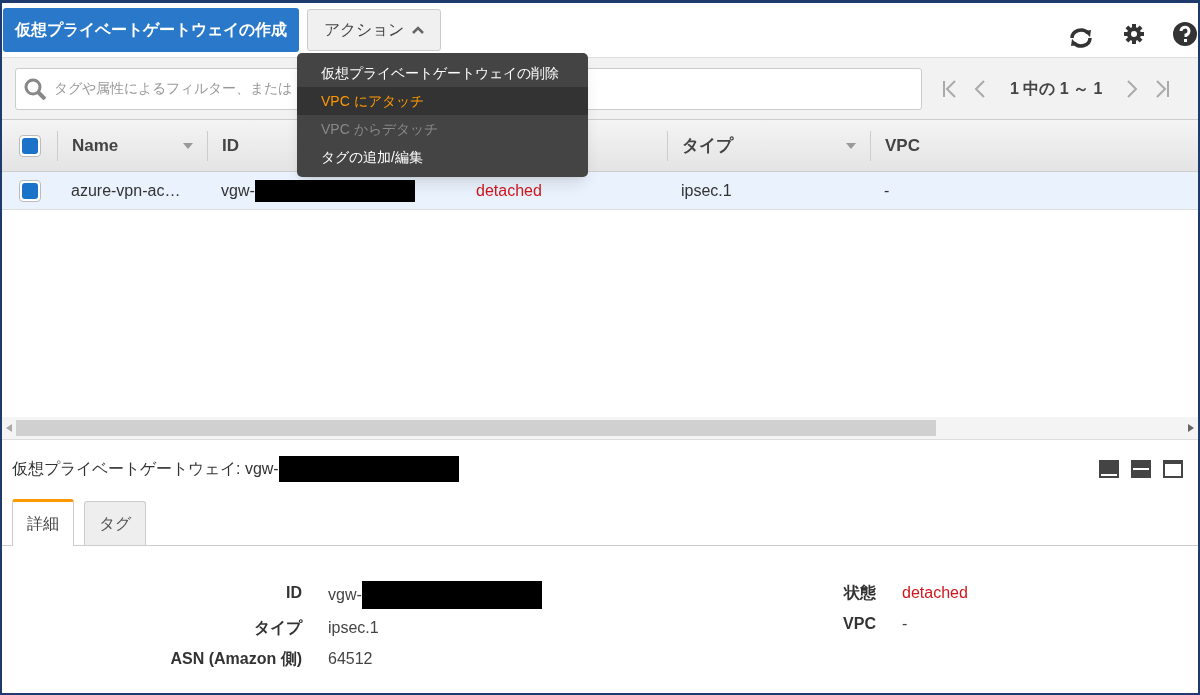  Describe the element at coordinates (293, 593) in the screenshot. I see `field-label: ID` at that location.